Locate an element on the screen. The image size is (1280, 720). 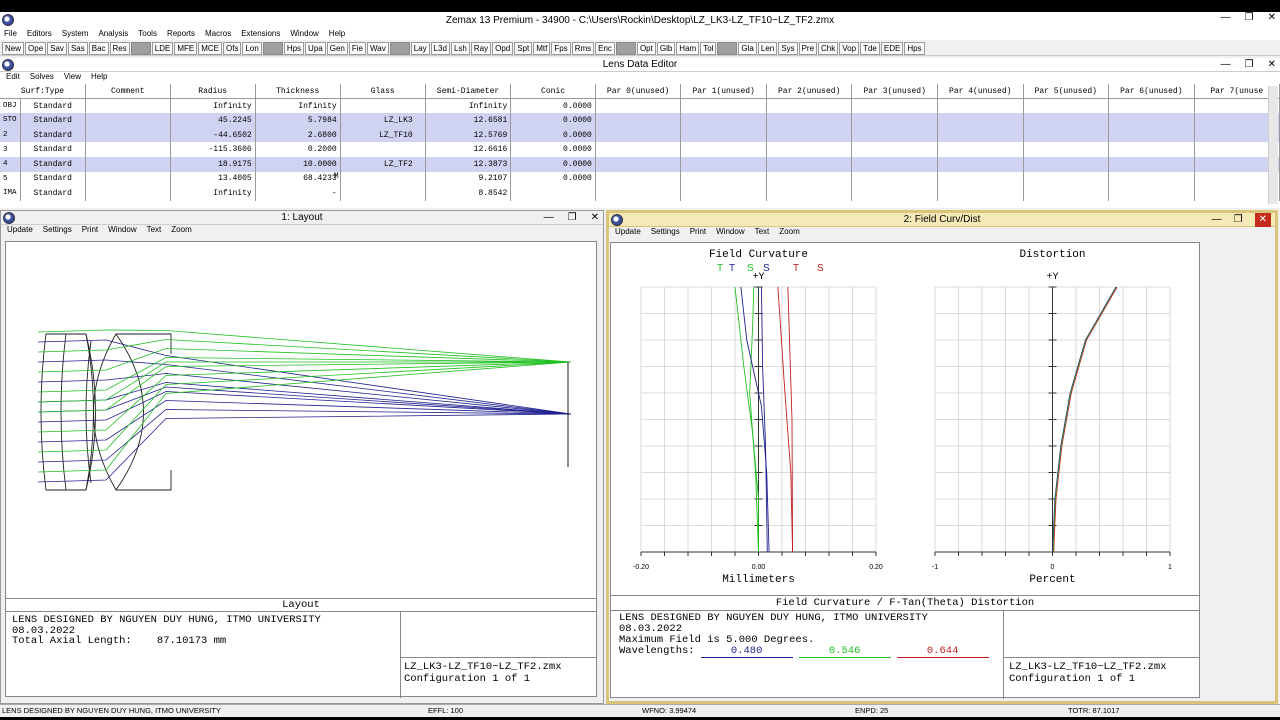
surface-number-cell: 5 is located at coordinates (10, 179).